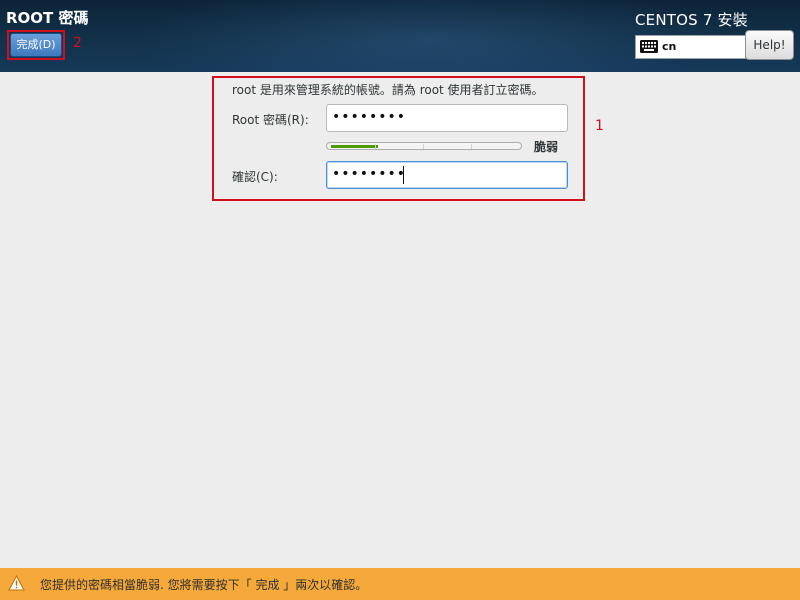  I want to click on keyboard-icon, so click(649, 46).